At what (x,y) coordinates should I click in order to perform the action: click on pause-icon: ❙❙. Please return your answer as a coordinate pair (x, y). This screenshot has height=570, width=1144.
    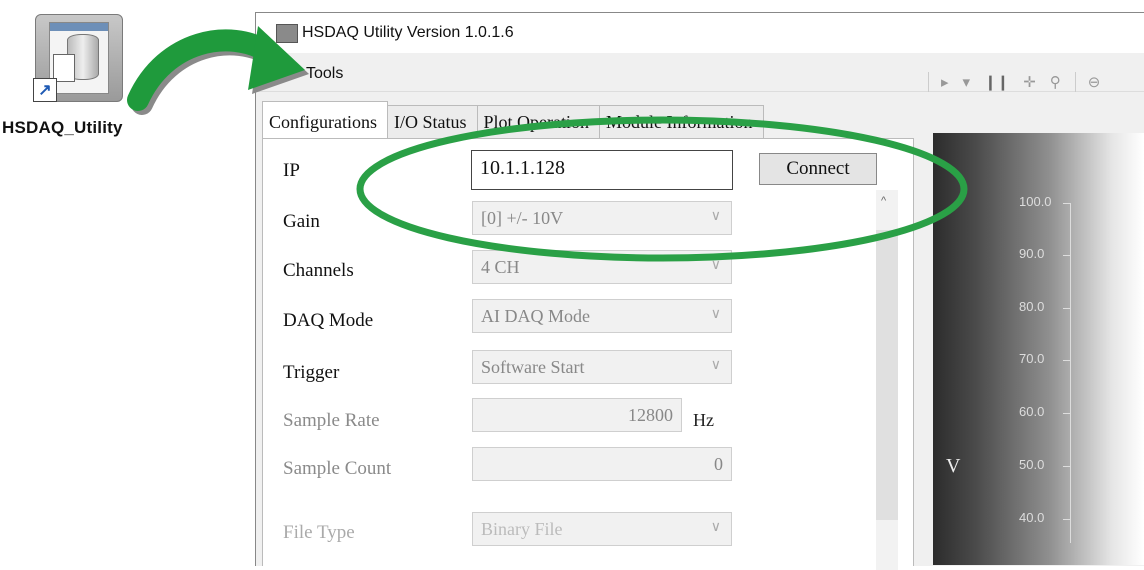
    Looking at the image, I should click on (996, 82).